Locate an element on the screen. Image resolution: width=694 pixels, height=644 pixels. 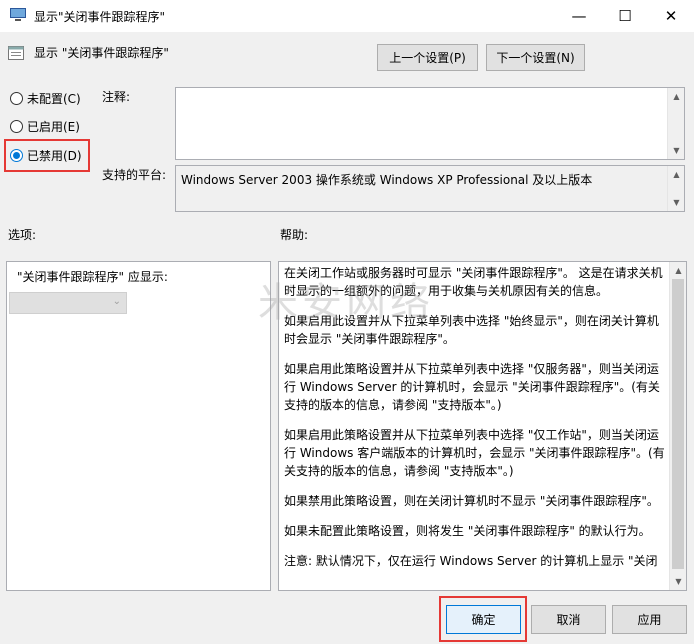
scroll-thumb is located at coordinates (678, 424).